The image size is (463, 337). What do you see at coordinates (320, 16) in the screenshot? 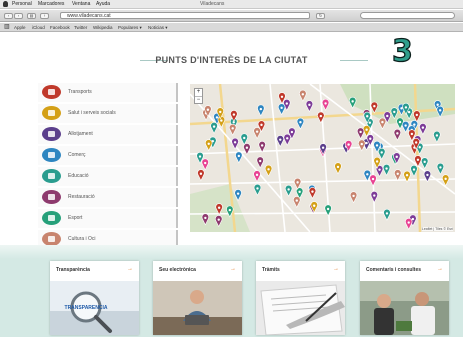
I see `reload-button: ↻` at bounding box center [320, 16].